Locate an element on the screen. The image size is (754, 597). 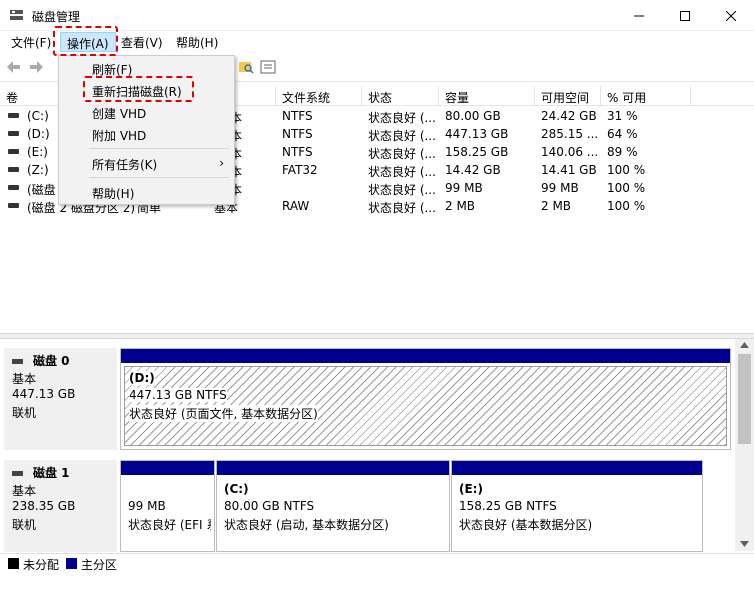
maximize-icon is located at coordinates (685, 15).